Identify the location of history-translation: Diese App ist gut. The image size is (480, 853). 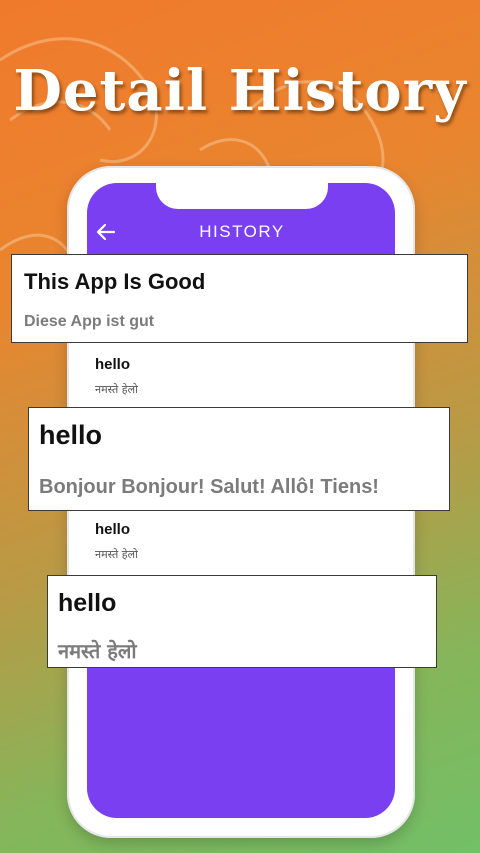
(89, 321).